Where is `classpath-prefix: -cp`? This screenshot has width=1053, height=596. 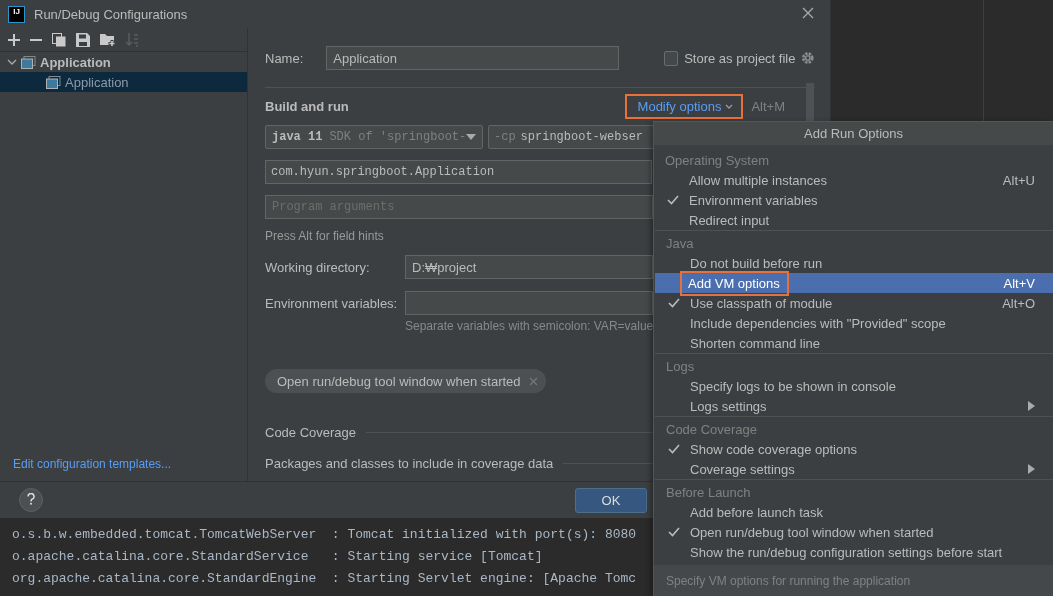
classpath-prefix: -cp is located at coordinates (505, 137).